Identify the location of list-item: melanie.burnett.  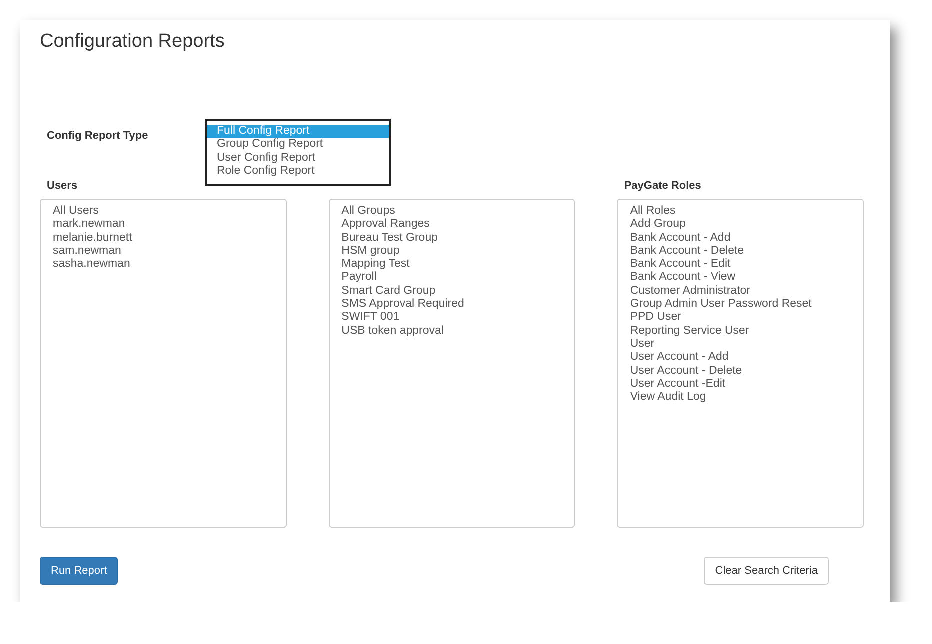
(163, 238).